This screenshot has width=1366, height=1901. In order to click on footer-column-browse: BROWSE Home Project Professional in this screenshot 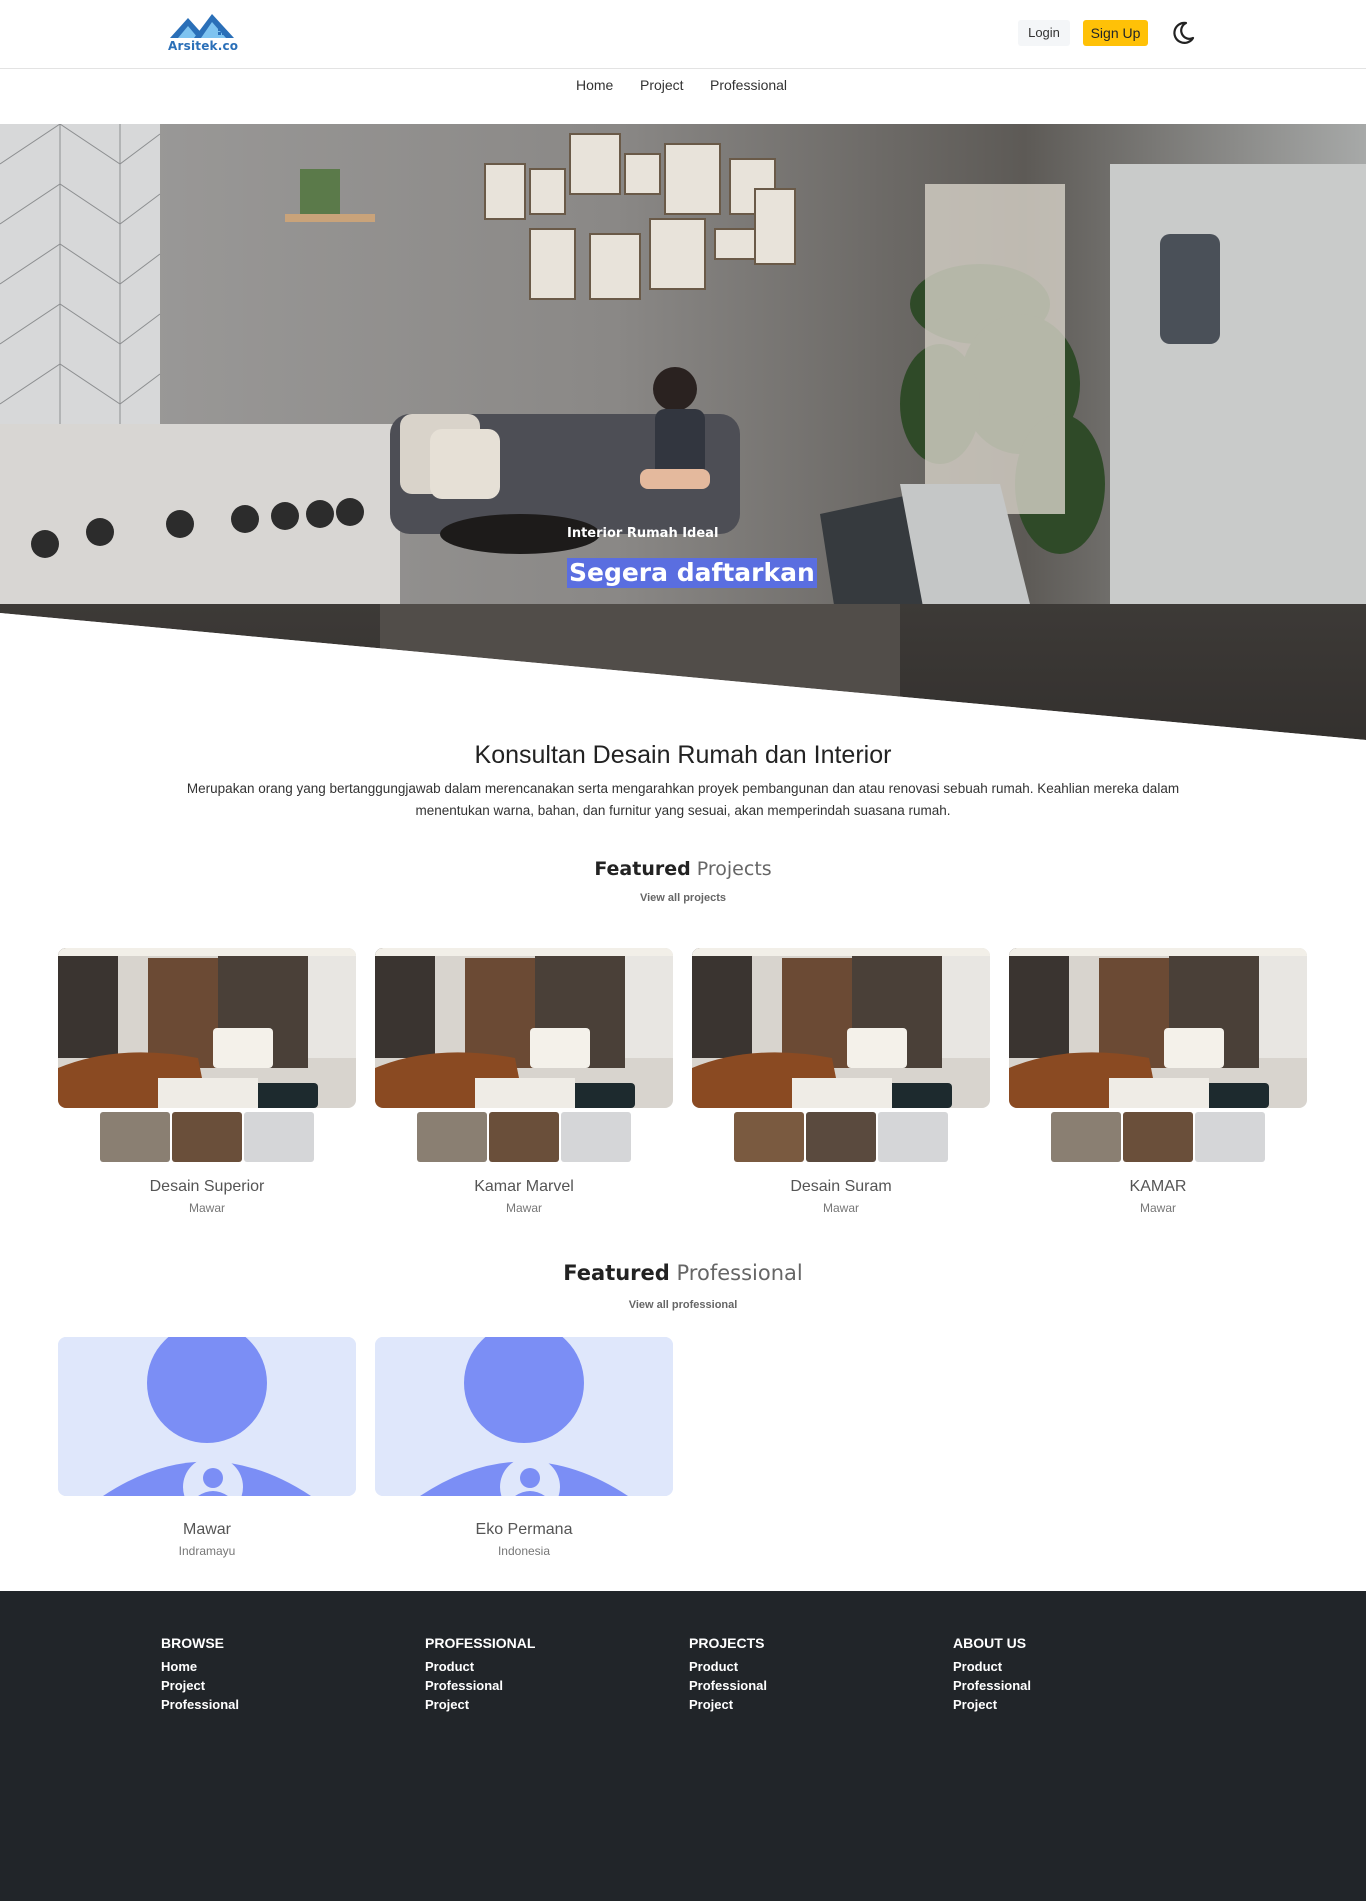, I will do `click(200, 1674)`.